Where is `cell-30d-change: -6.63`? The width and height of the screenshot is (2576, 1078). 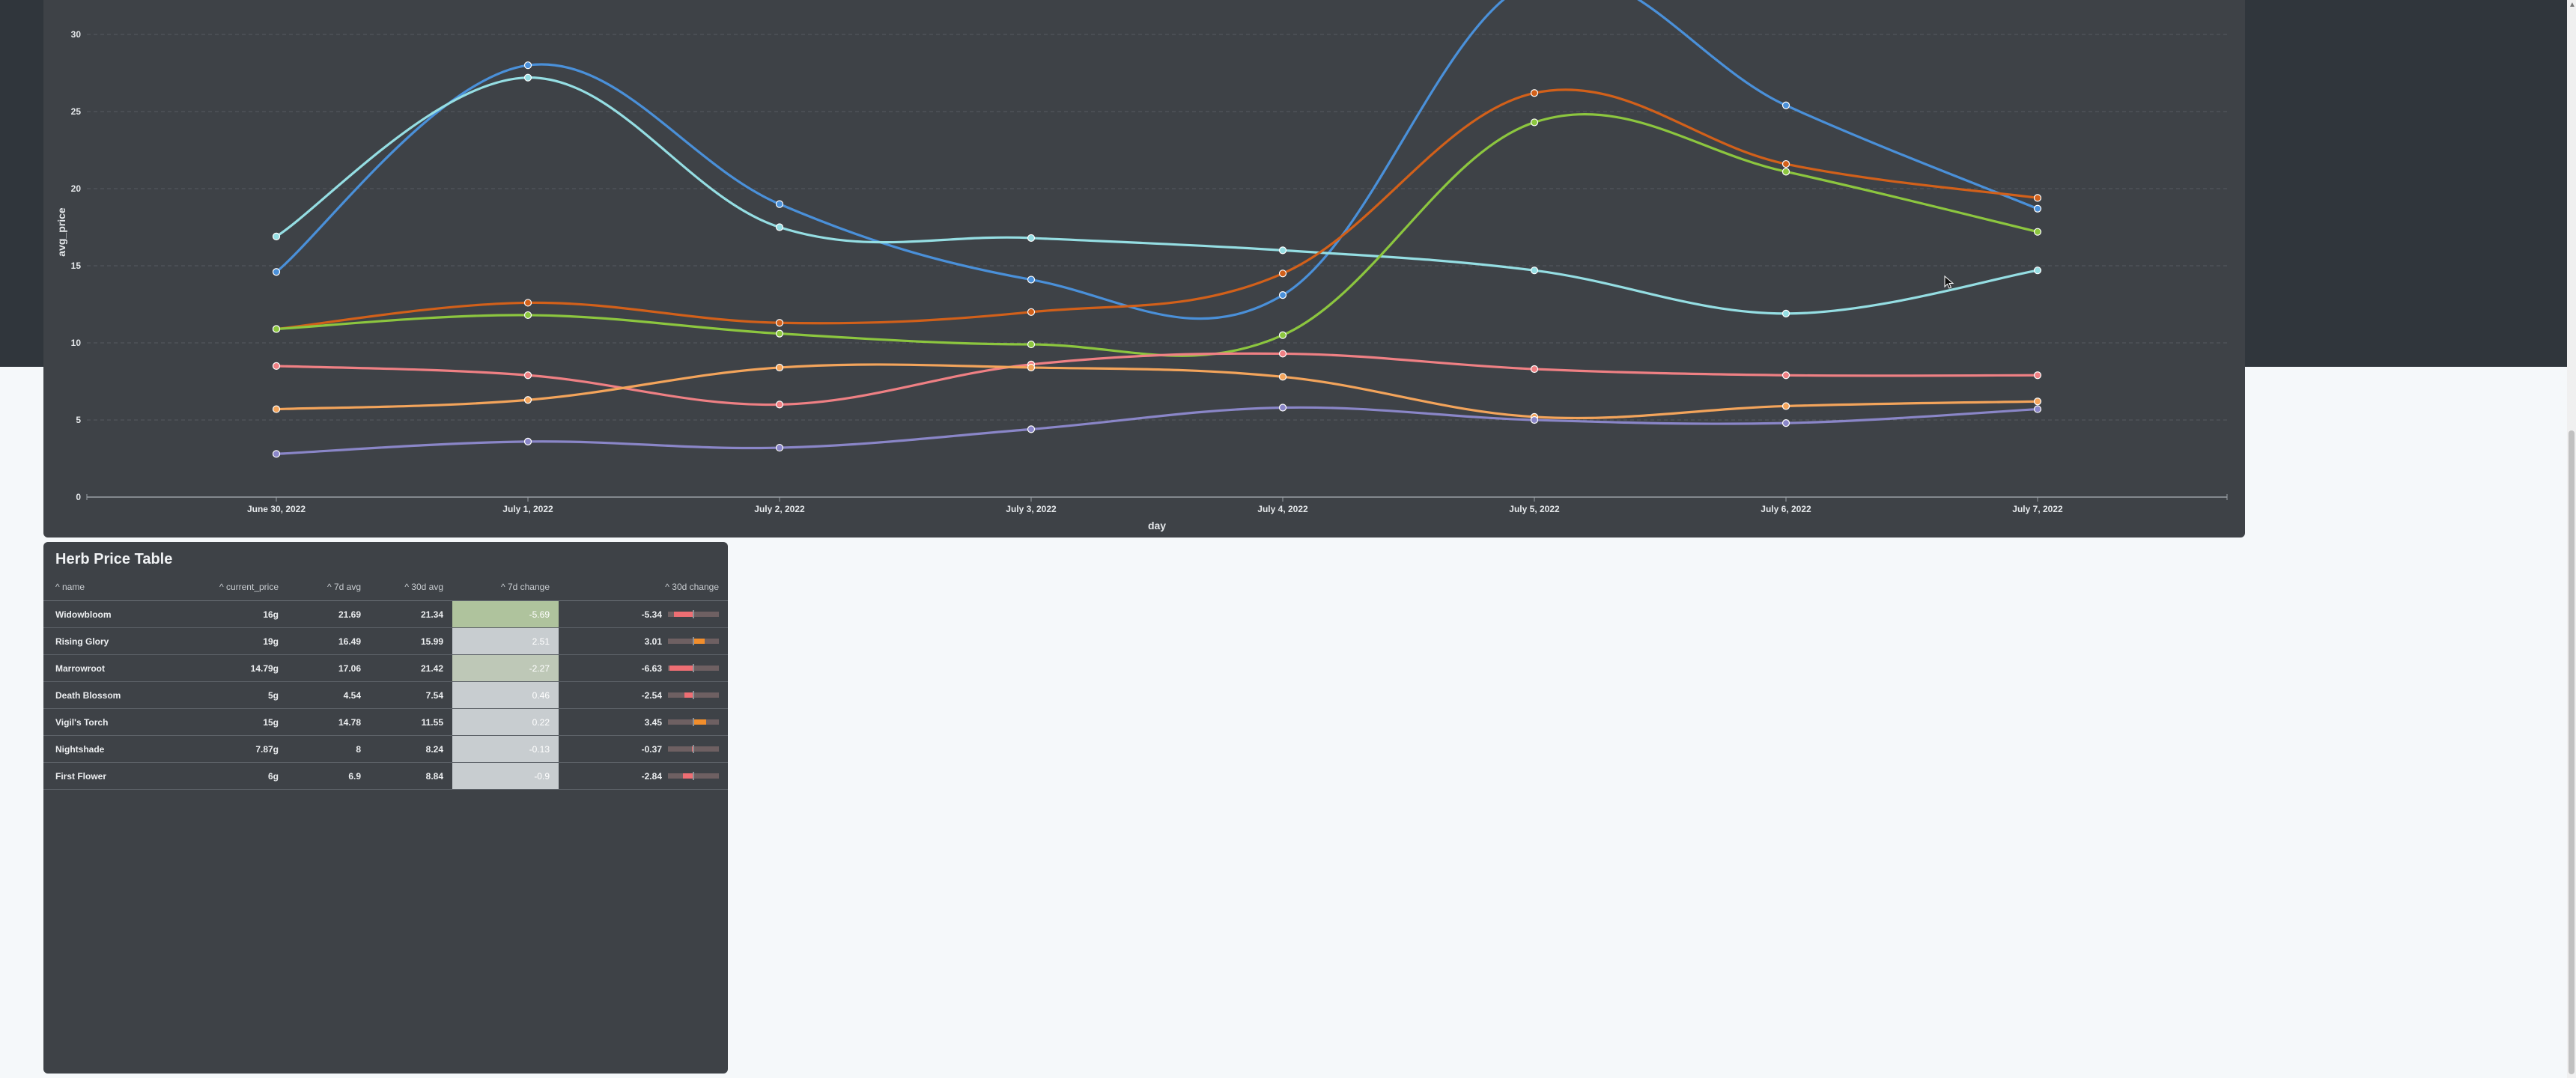 cell-30d-change: -6.63 is located at coordinates (643, 668).